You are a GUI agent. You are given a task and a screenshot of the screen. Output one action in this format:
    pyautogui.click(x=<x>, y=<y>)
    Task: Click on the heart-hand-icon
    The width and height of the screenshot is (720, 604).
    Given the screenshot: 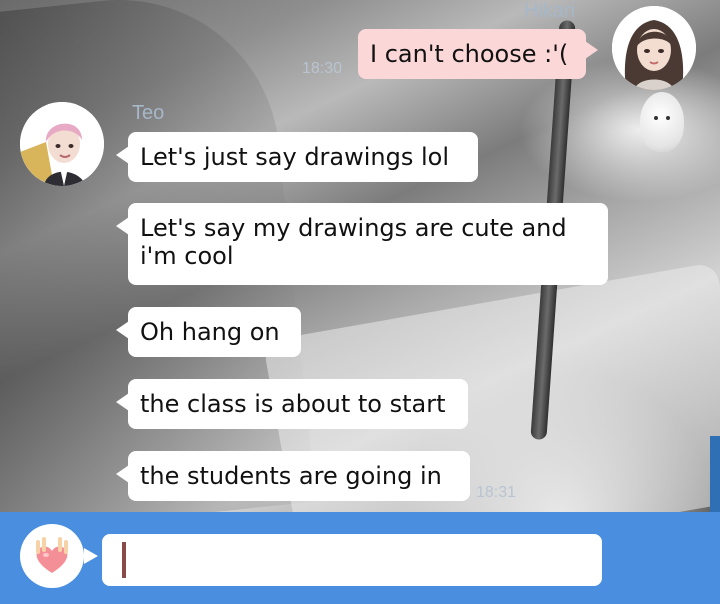 What is the action you would take?
    pyautogui.click(x=52, y=555)
    